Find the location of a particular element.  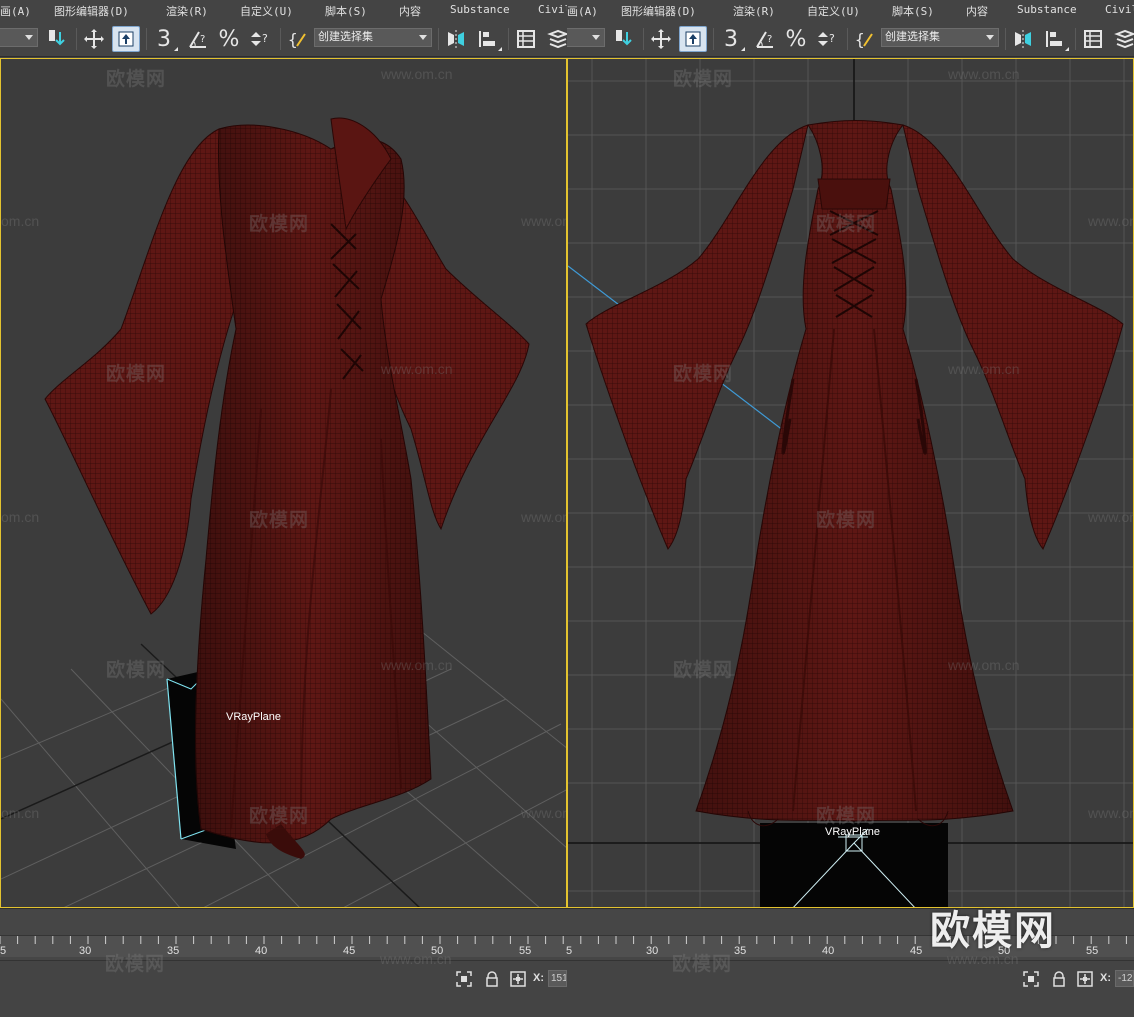

timeline-tick-label: 45 is located at coordinates (916, 951).